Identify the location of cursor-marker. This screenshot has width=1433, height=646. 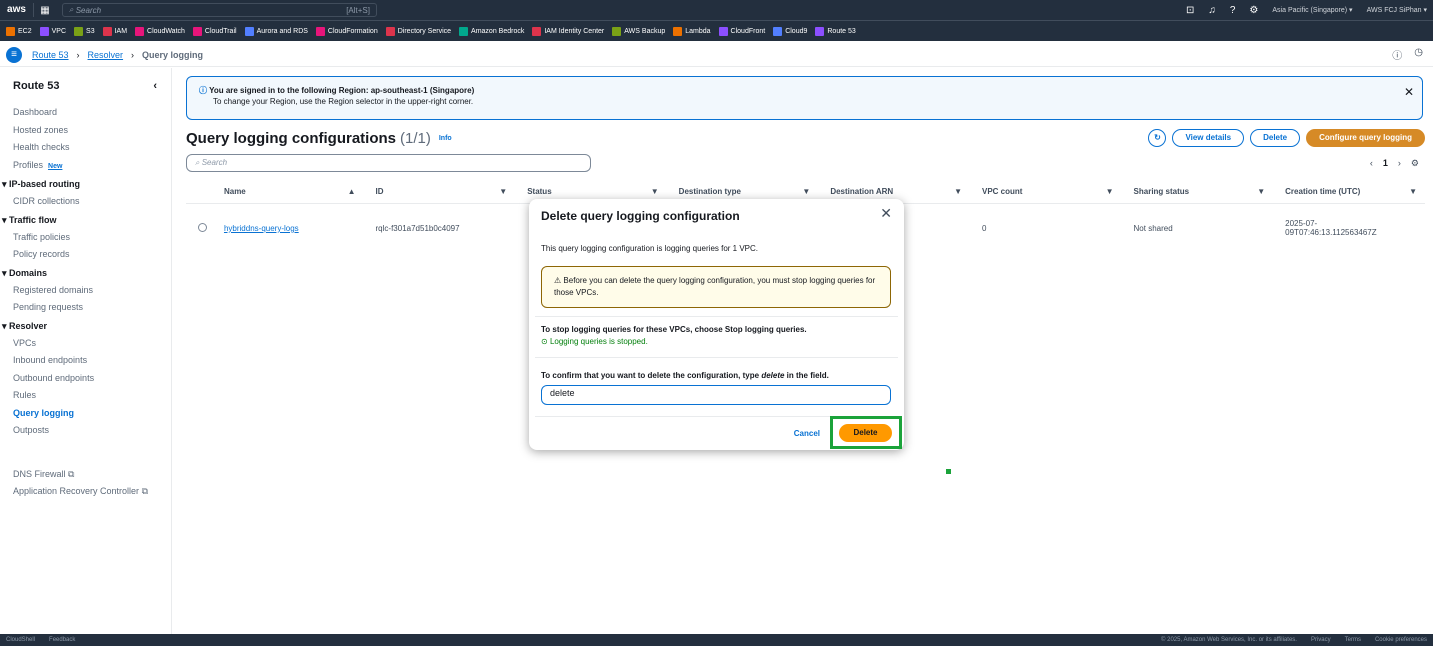
(948, 471).